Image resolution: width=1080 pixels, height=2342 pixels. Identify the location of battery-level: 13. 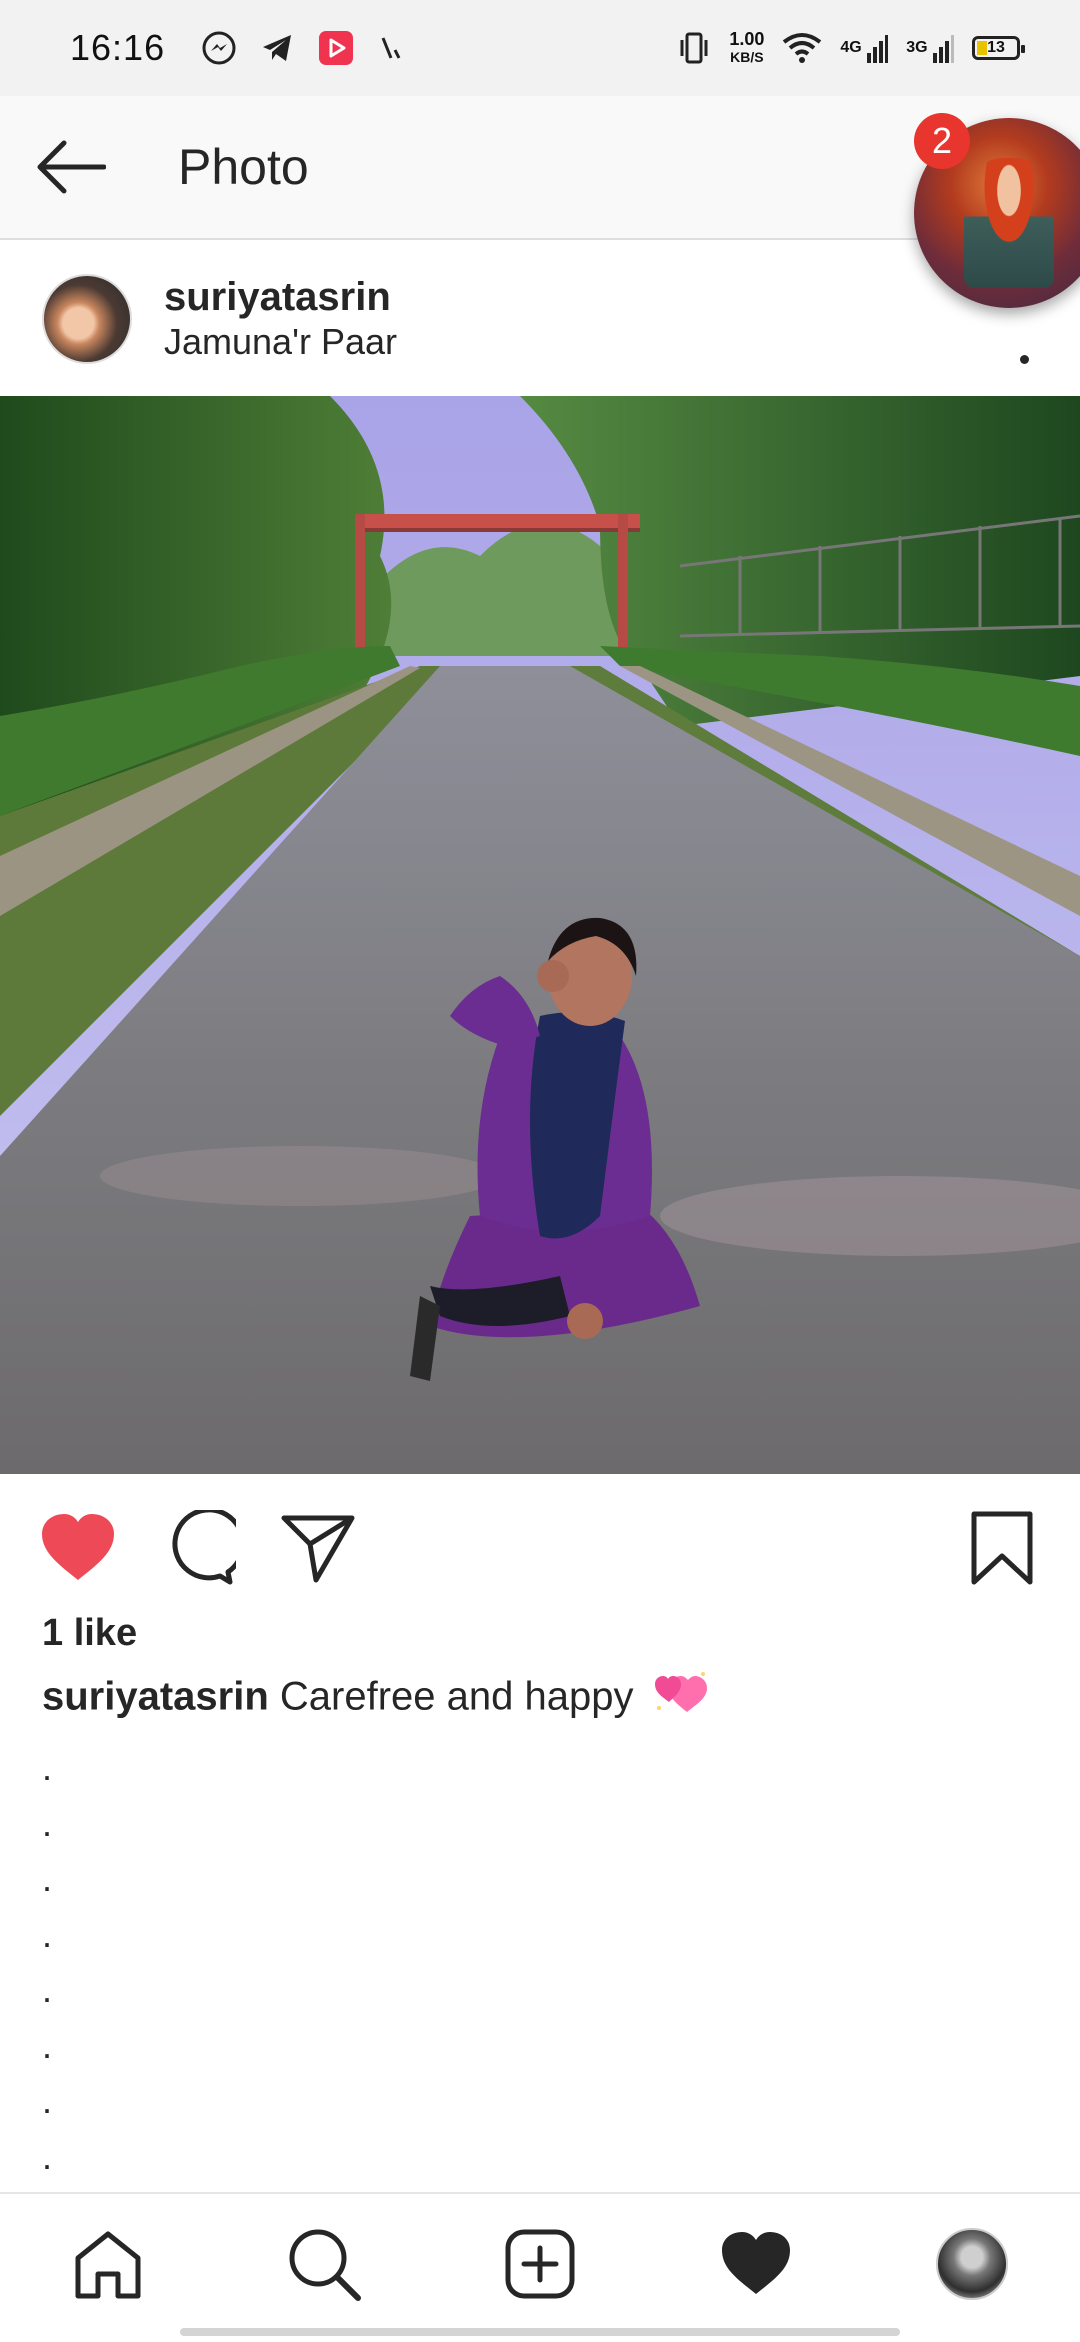
(996, 47).